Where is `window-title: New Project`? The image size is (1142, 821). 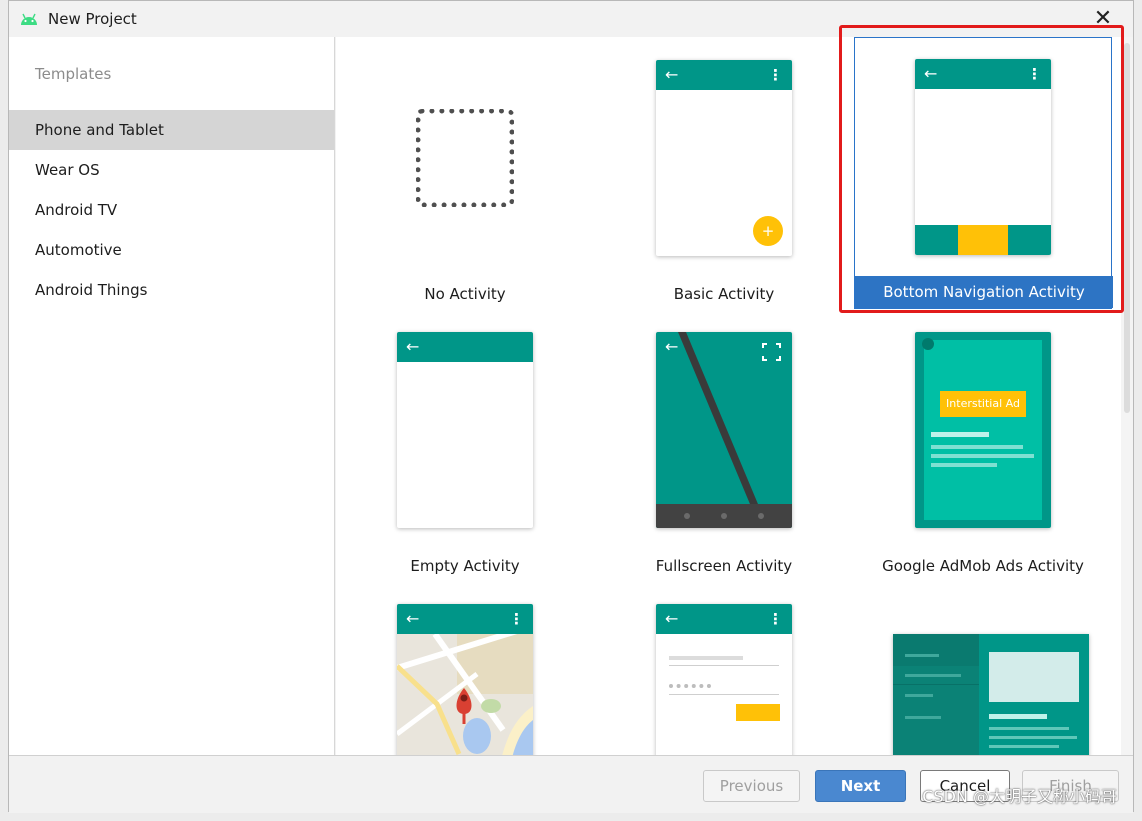 window-title: New Project is located at coordinates (92, 19).